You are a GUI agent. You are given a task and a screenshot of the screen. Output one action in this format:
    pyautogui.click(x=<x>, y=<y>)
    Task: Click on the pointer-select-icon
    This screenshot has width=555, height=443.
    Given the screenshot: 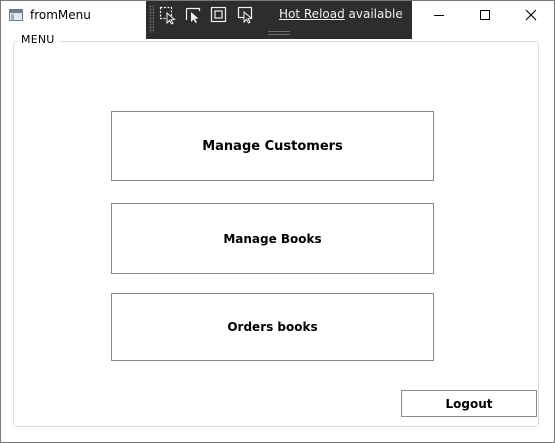 What is the action you would take?
    pyautogui.click(x=194, y=15)
    